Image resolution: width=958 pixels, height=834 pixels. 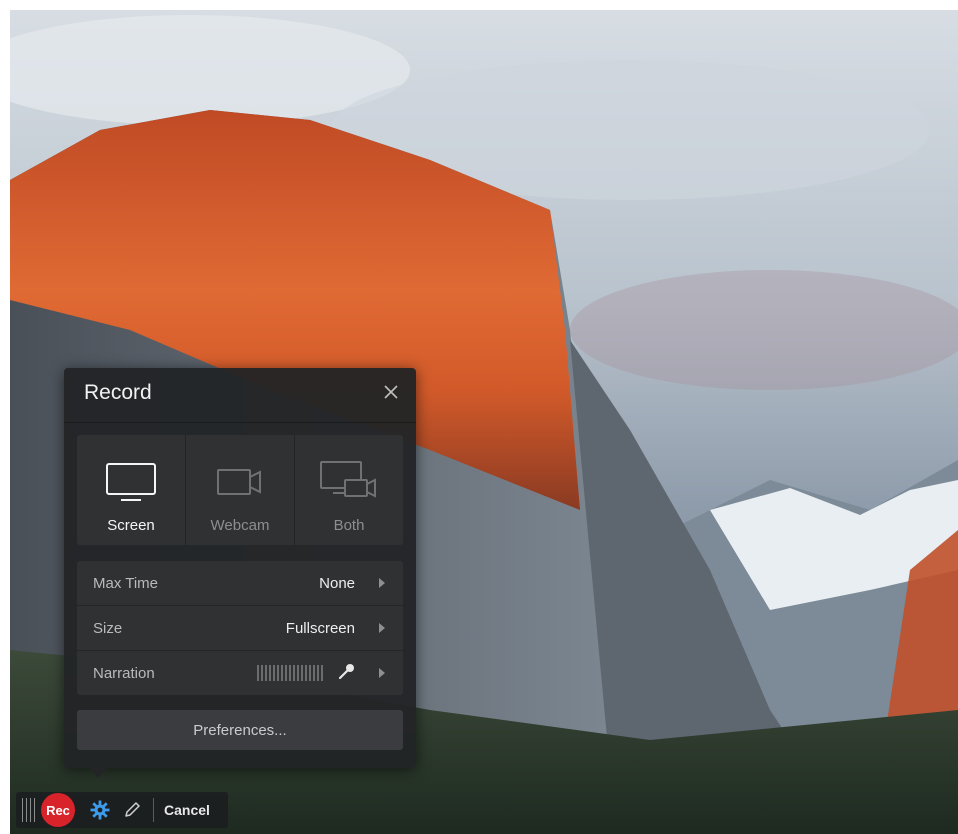 What do you see at coordinates (240, 525) in the screenshot?
I see `mode-webcam-label: Webcam` at bounding box center [240, 525].